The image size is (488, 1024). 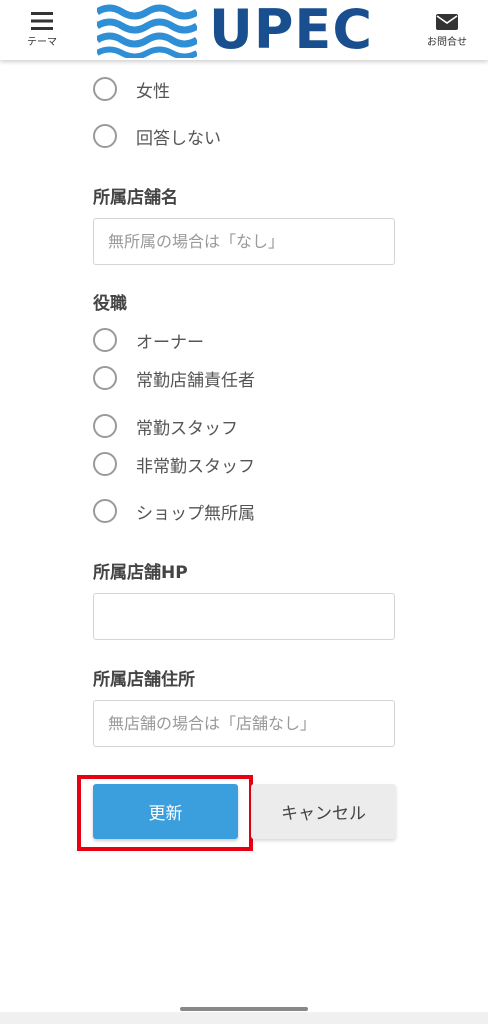 I want to click on position-option-no-shop: ショップ無所属, so click(x=174, y=511).